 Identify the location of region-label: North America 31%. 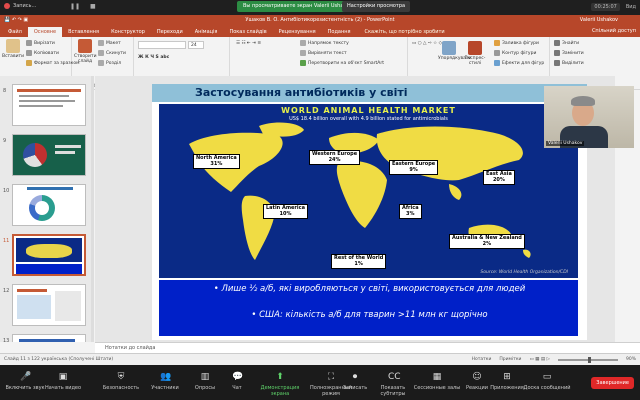
(216, 161).